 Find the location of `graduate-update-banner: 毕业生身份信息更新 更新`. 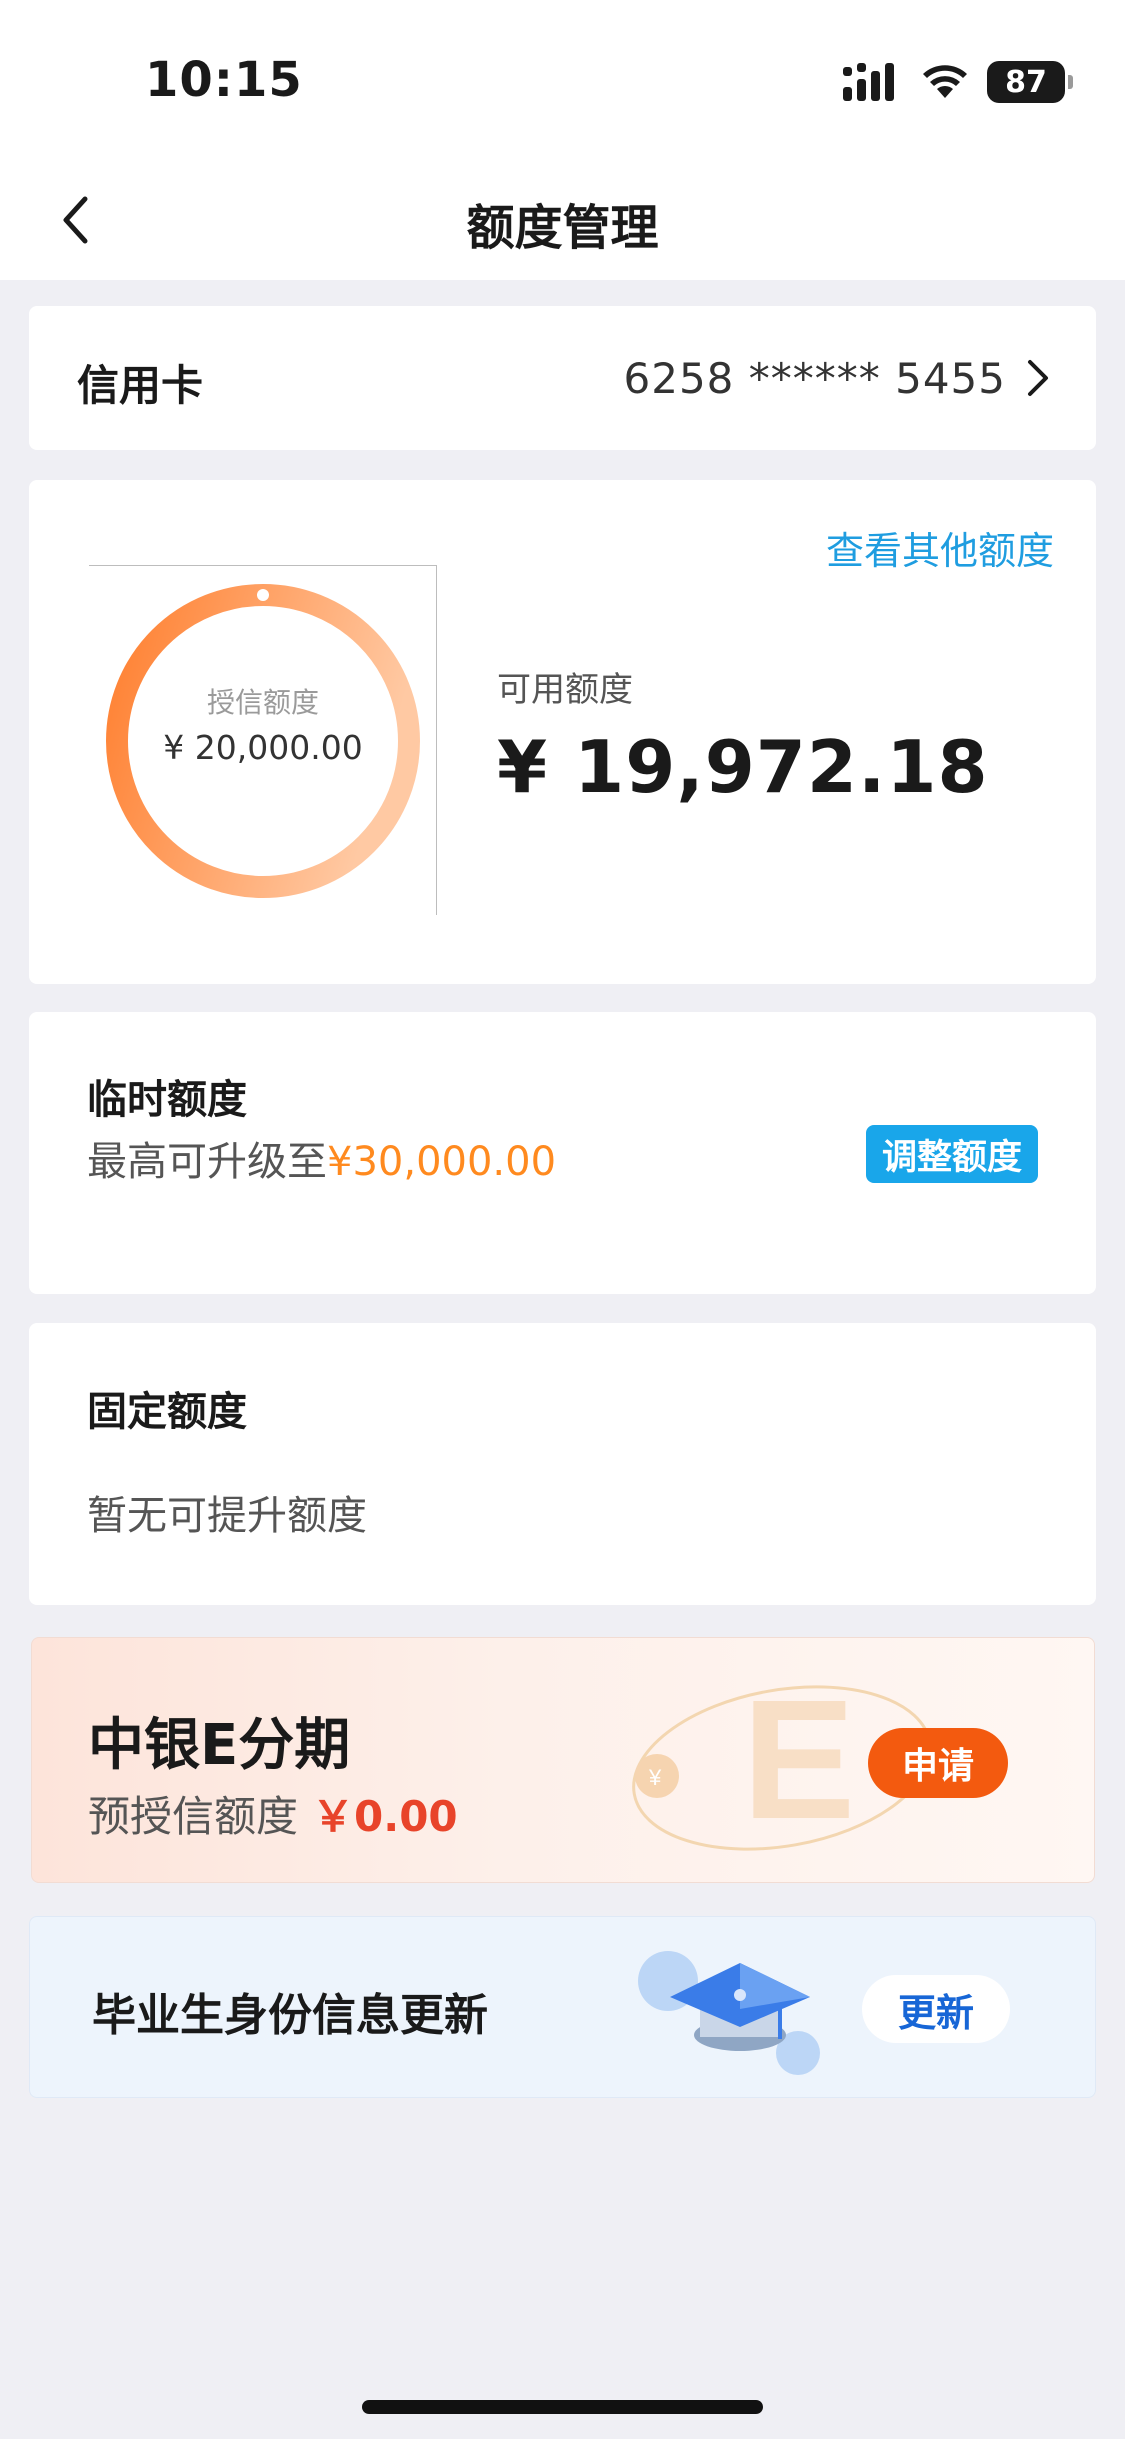

graduate-update-banner: 毕业生身份信息更新 更新 is located at coordinates (562, 2007).